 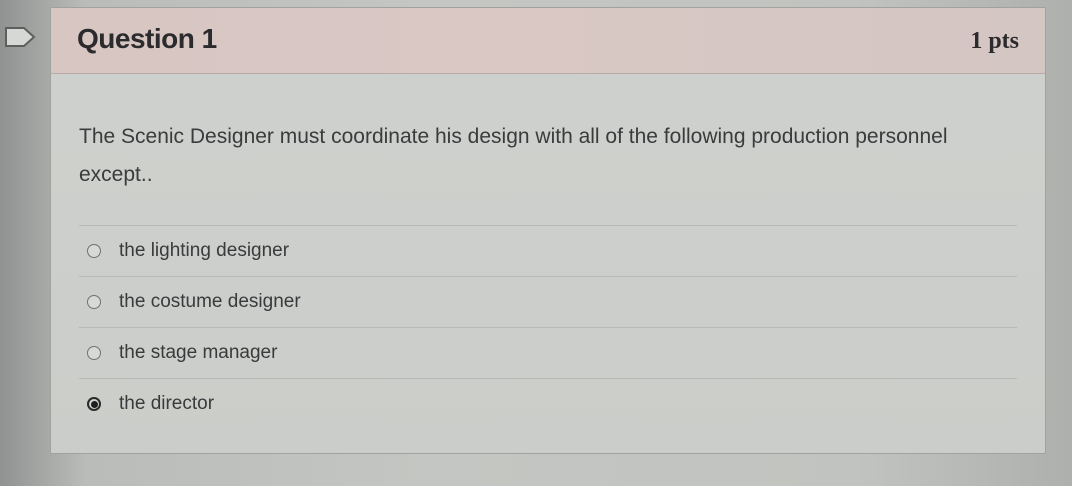 What do you see at coordinates (20, 37) in the screenshot?
I see `flag-icon` at bounding box center [20, 37].